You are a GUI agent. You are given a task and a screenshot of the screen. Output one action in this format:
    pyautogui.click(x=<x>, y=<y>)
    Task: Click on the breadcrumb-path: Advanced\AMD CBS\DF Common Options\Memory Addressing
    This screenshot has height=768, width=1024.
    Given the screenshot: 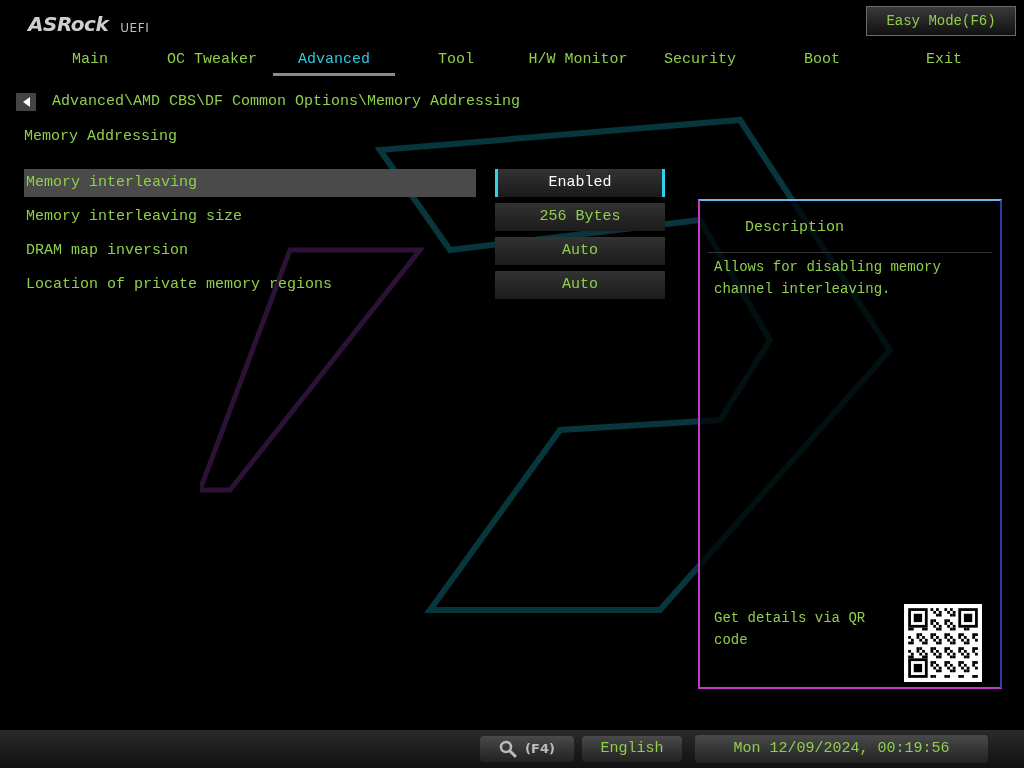 What is the action you would take?
    pyautogui.click(x=286, y=101)
    